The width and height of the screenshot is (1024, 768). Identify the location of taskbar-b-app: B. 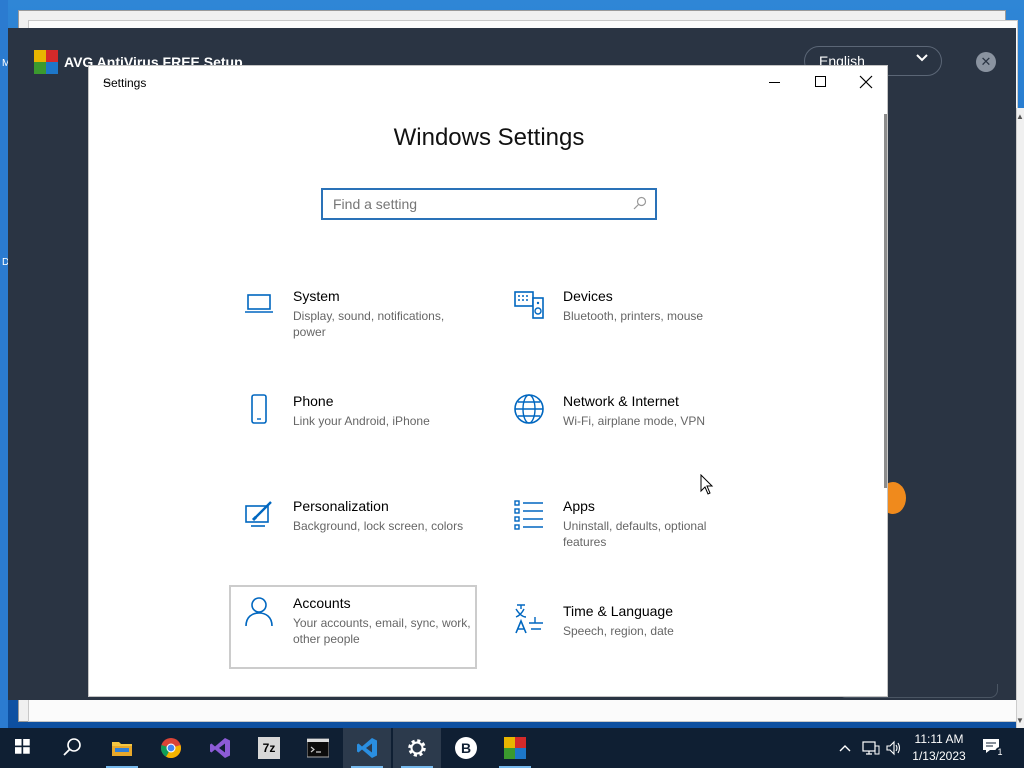
(466, 748).